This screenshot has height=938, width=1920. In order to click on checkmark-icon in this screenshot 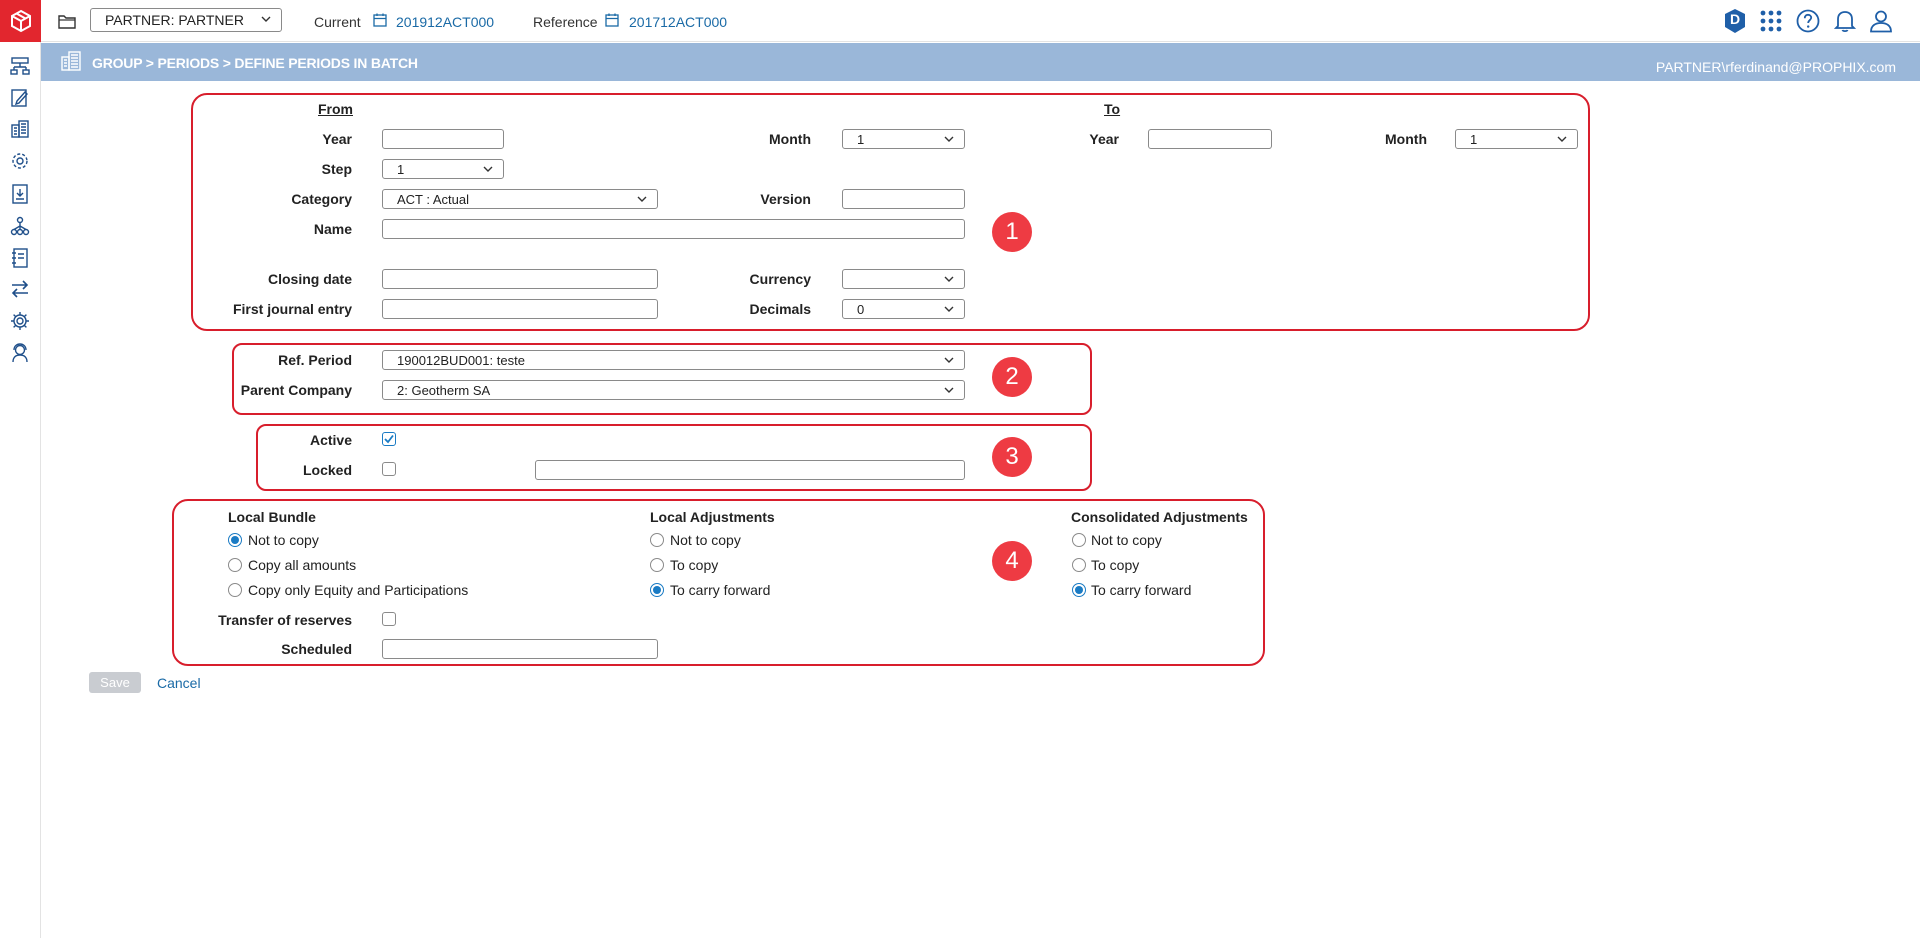, I will do `click(389, 439)`.